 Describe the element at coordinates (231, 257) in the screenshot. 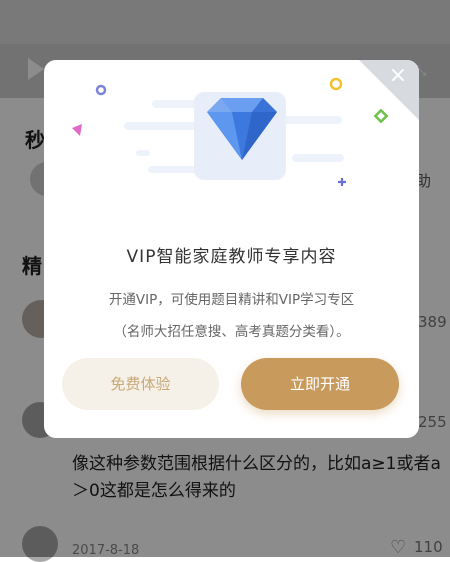

I see `modal-title: VIP智能家庭教师专享内容` at that location.